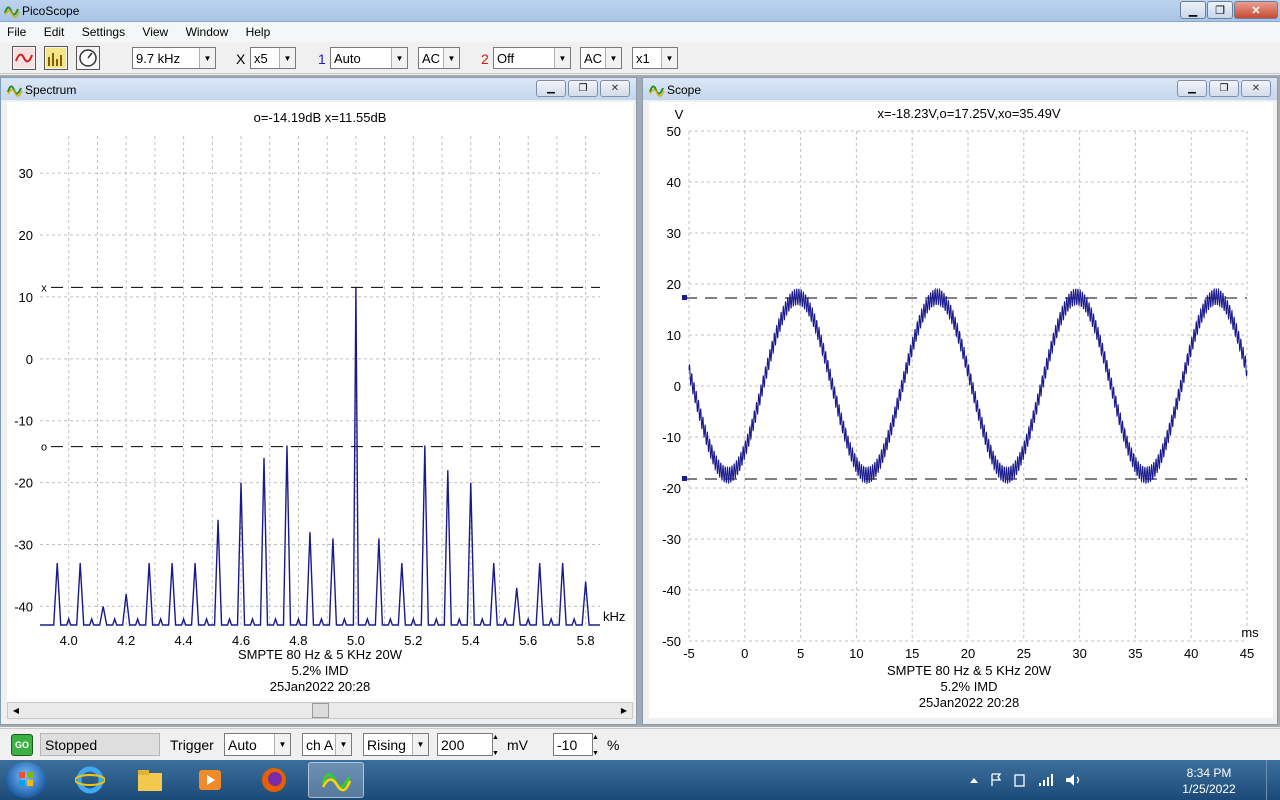 The image size is (1280, 800). I want to click on start-orb-icon, so click(26, 780).